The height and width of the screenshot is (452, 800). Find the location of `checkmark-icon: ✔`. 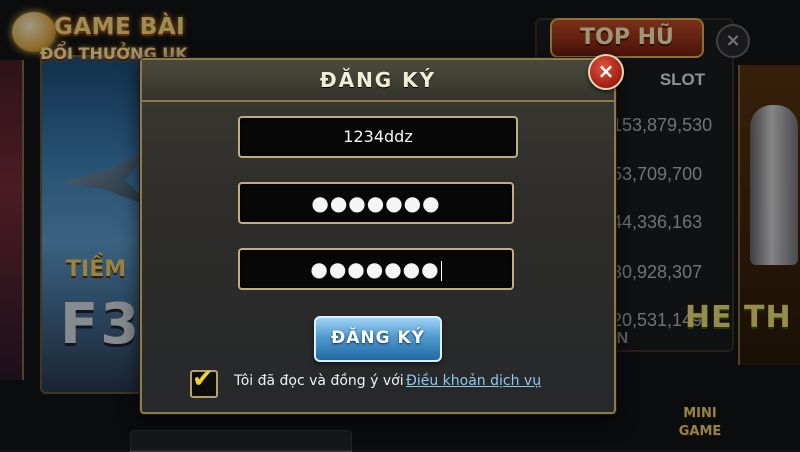

checkmark-icon: ✔ is located at coordinates (203, 379).